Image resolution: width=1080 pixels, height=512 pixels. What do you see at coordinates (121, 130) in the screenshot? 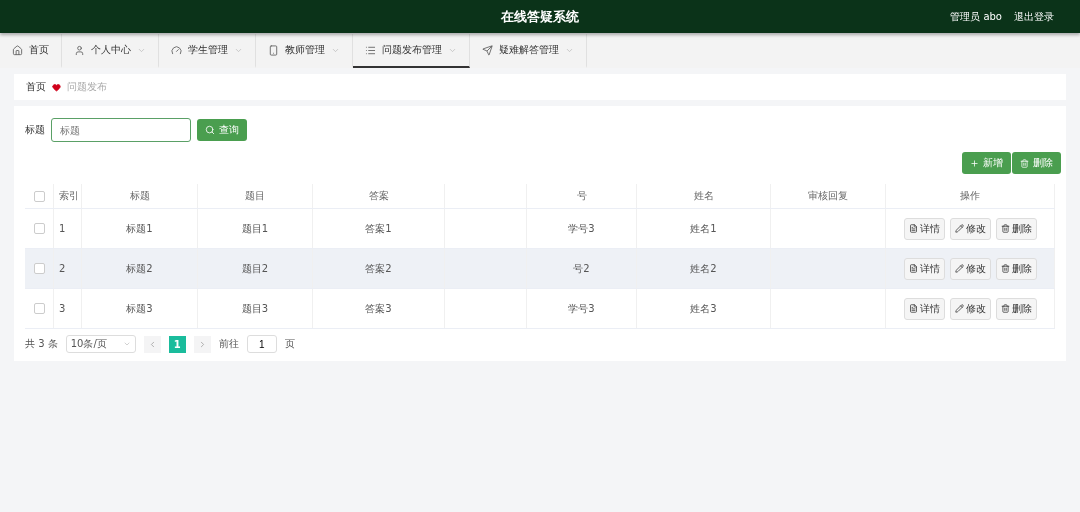
I see `search-field: 标题` at bounding box center [121, 130].